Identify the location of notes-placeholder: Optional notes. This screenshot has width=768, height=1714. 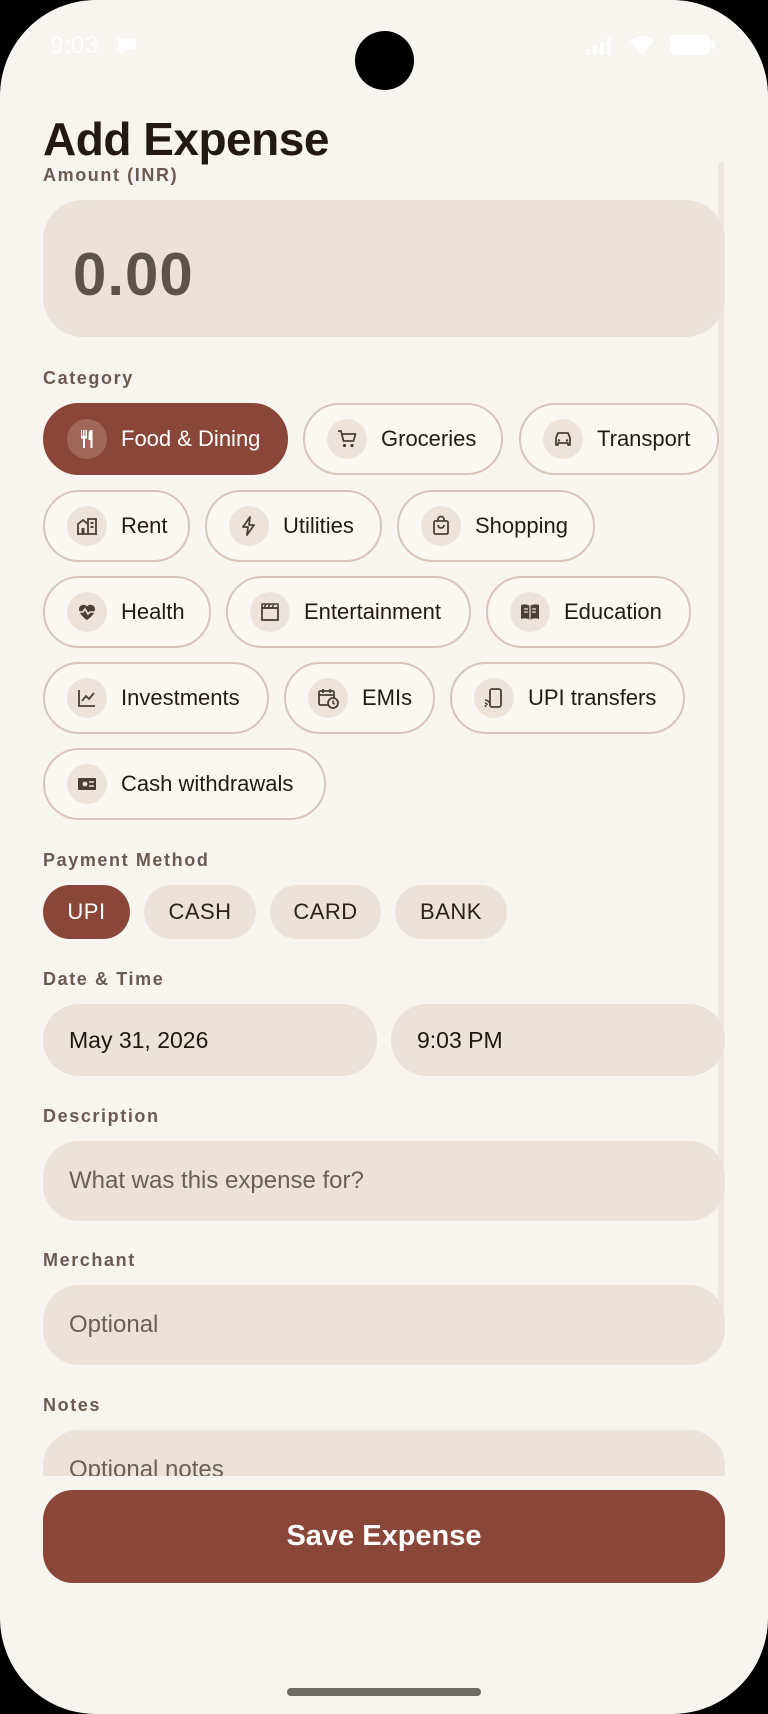
(146, 1466).